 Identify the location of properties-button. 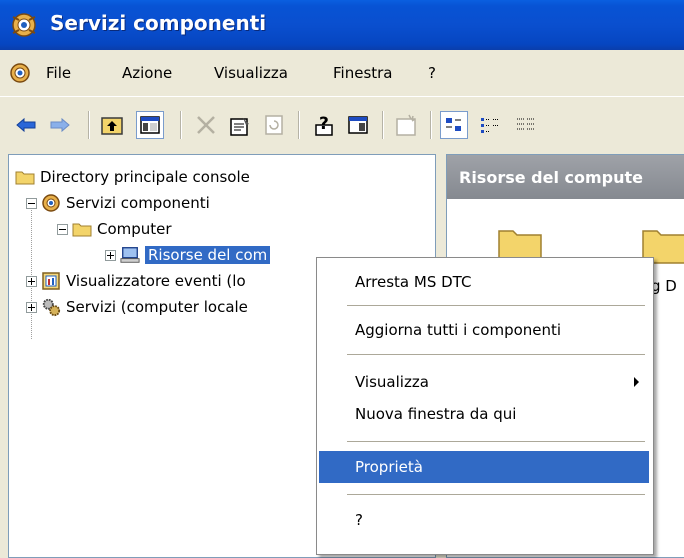
(240, 125).